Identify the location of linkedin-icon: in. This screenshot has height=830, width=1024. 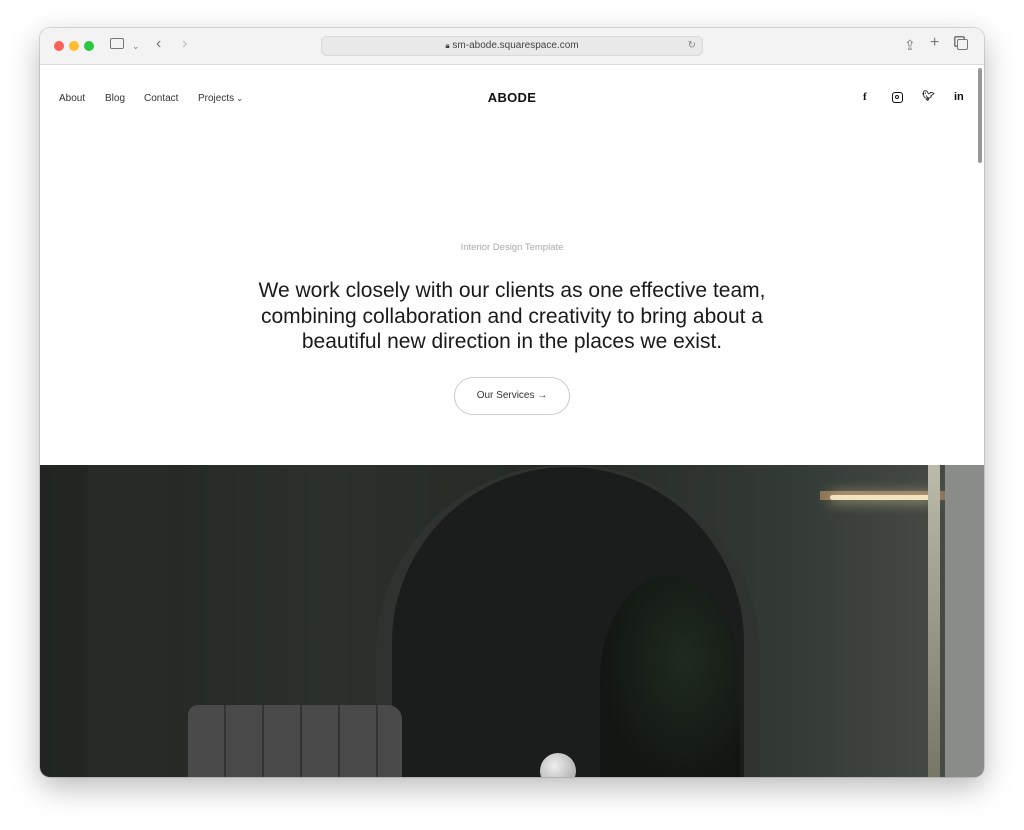
(959, 97).